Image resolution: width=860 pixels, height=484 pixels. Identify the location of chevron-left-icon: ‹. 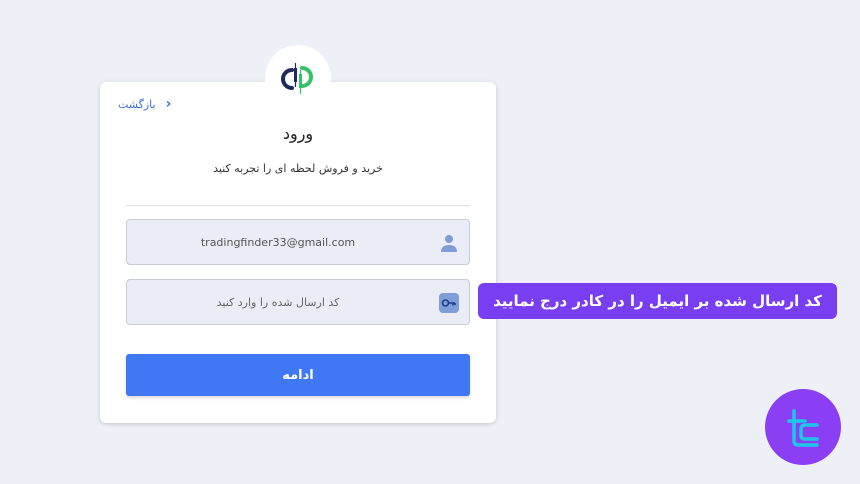
(168, 104).